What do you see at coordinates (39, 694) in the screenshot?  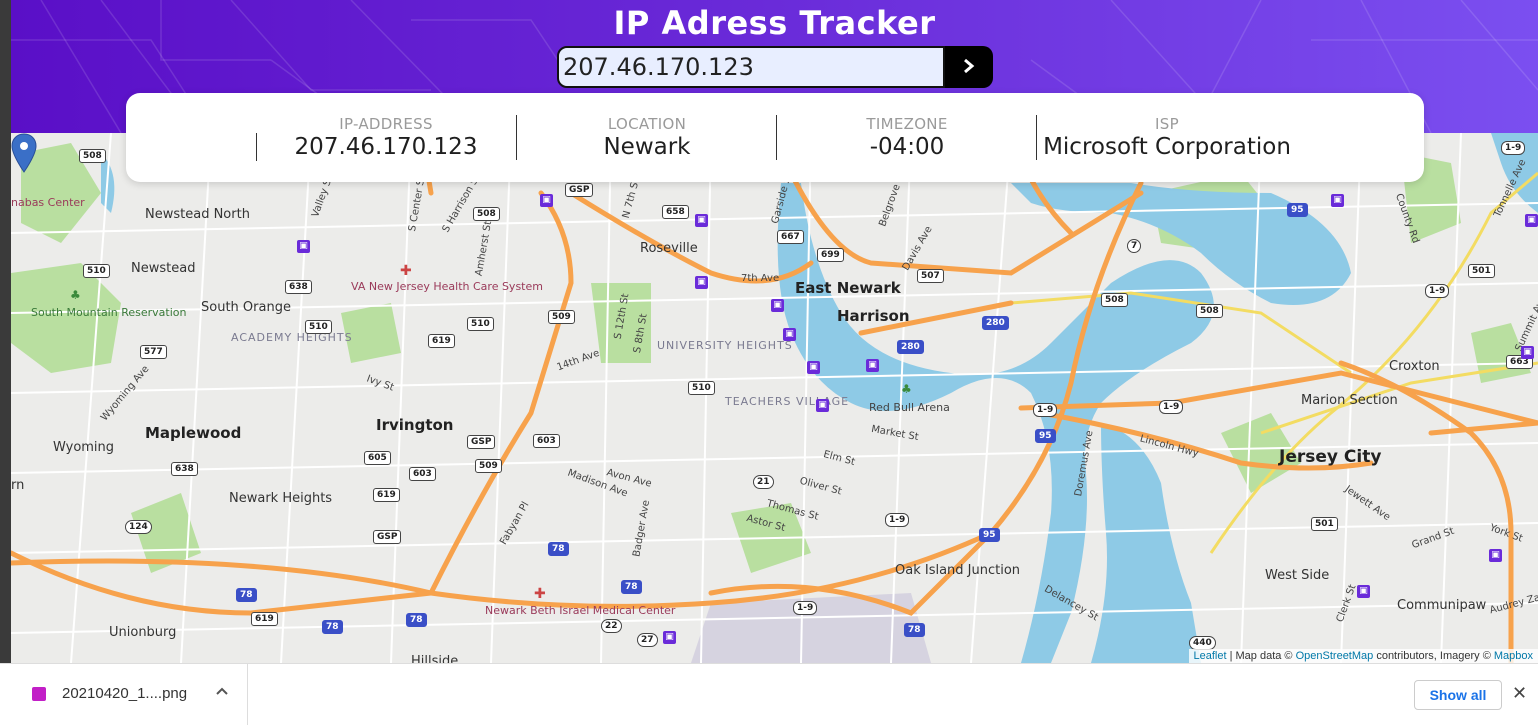 I see `image-file-icon` at bounding box center [39, 694].